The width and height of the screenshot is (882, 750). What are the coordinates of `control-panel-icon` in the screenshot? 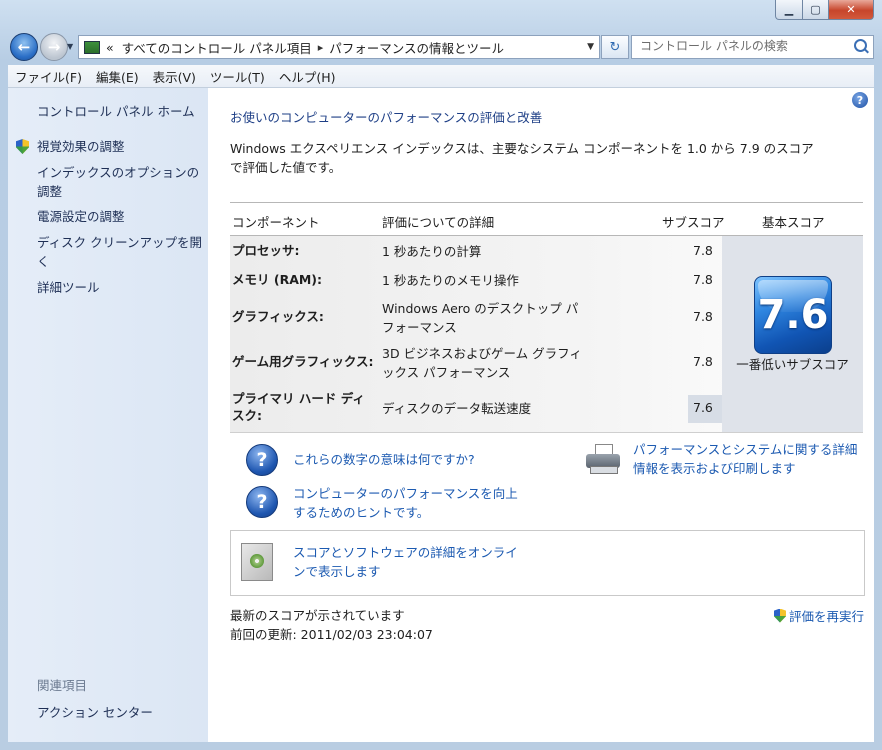 It's located at (92, 47).